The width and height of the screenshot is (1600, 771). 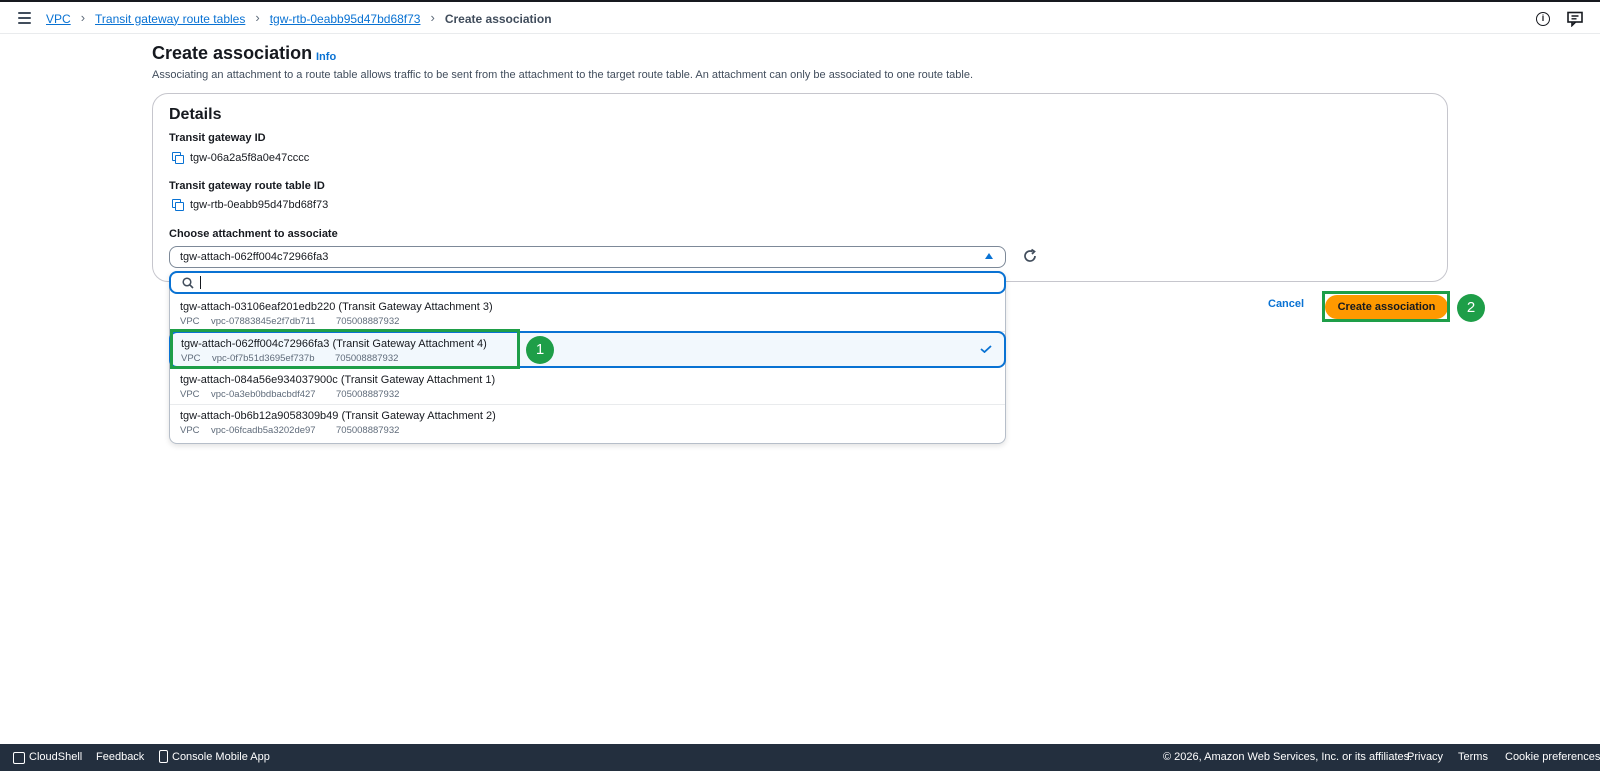 I want to click on dropdown-search-input, so click(x=587, y=282).